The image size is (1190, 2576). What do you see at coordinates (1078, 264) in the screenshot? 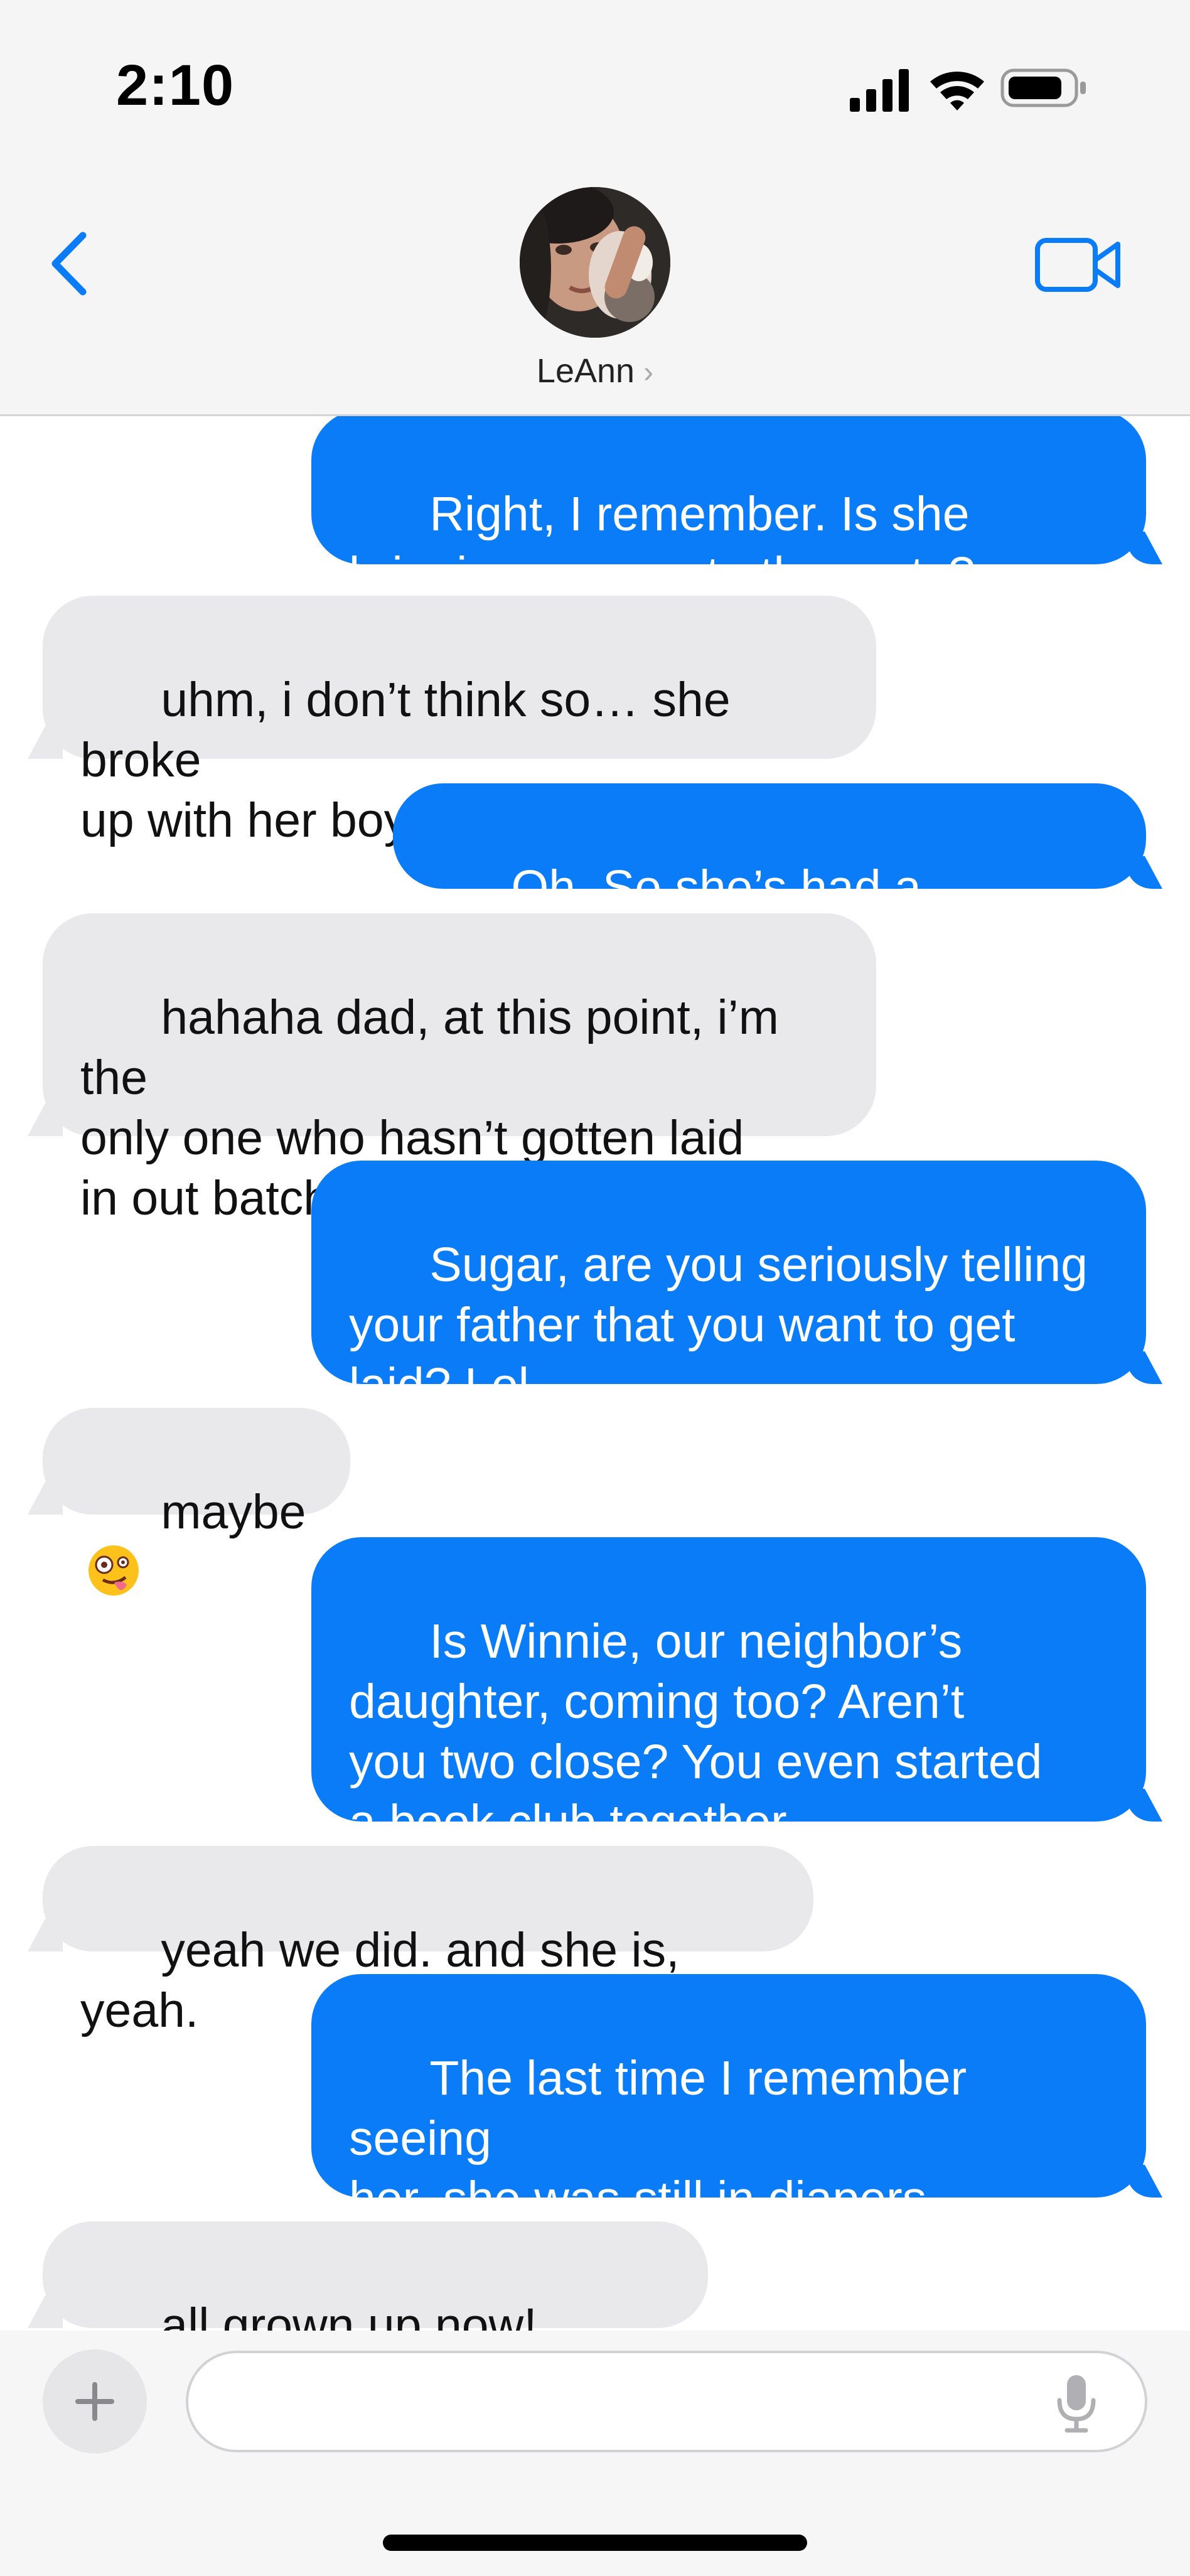
I see `video-camera-icon` at bounding box center [1078, 264].